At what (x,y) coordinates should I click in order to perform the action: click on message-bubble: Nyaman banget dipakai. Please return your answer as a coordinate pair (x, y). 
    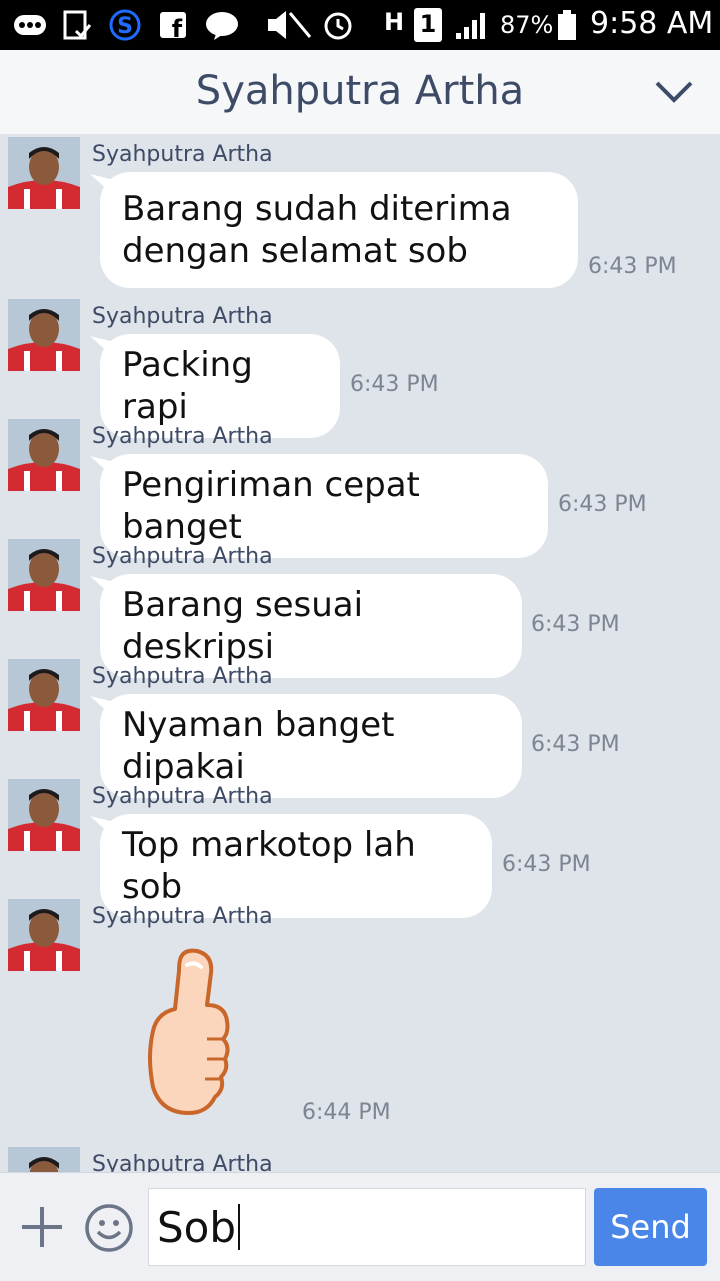
    Looking at the image, I should click on (311, 746).